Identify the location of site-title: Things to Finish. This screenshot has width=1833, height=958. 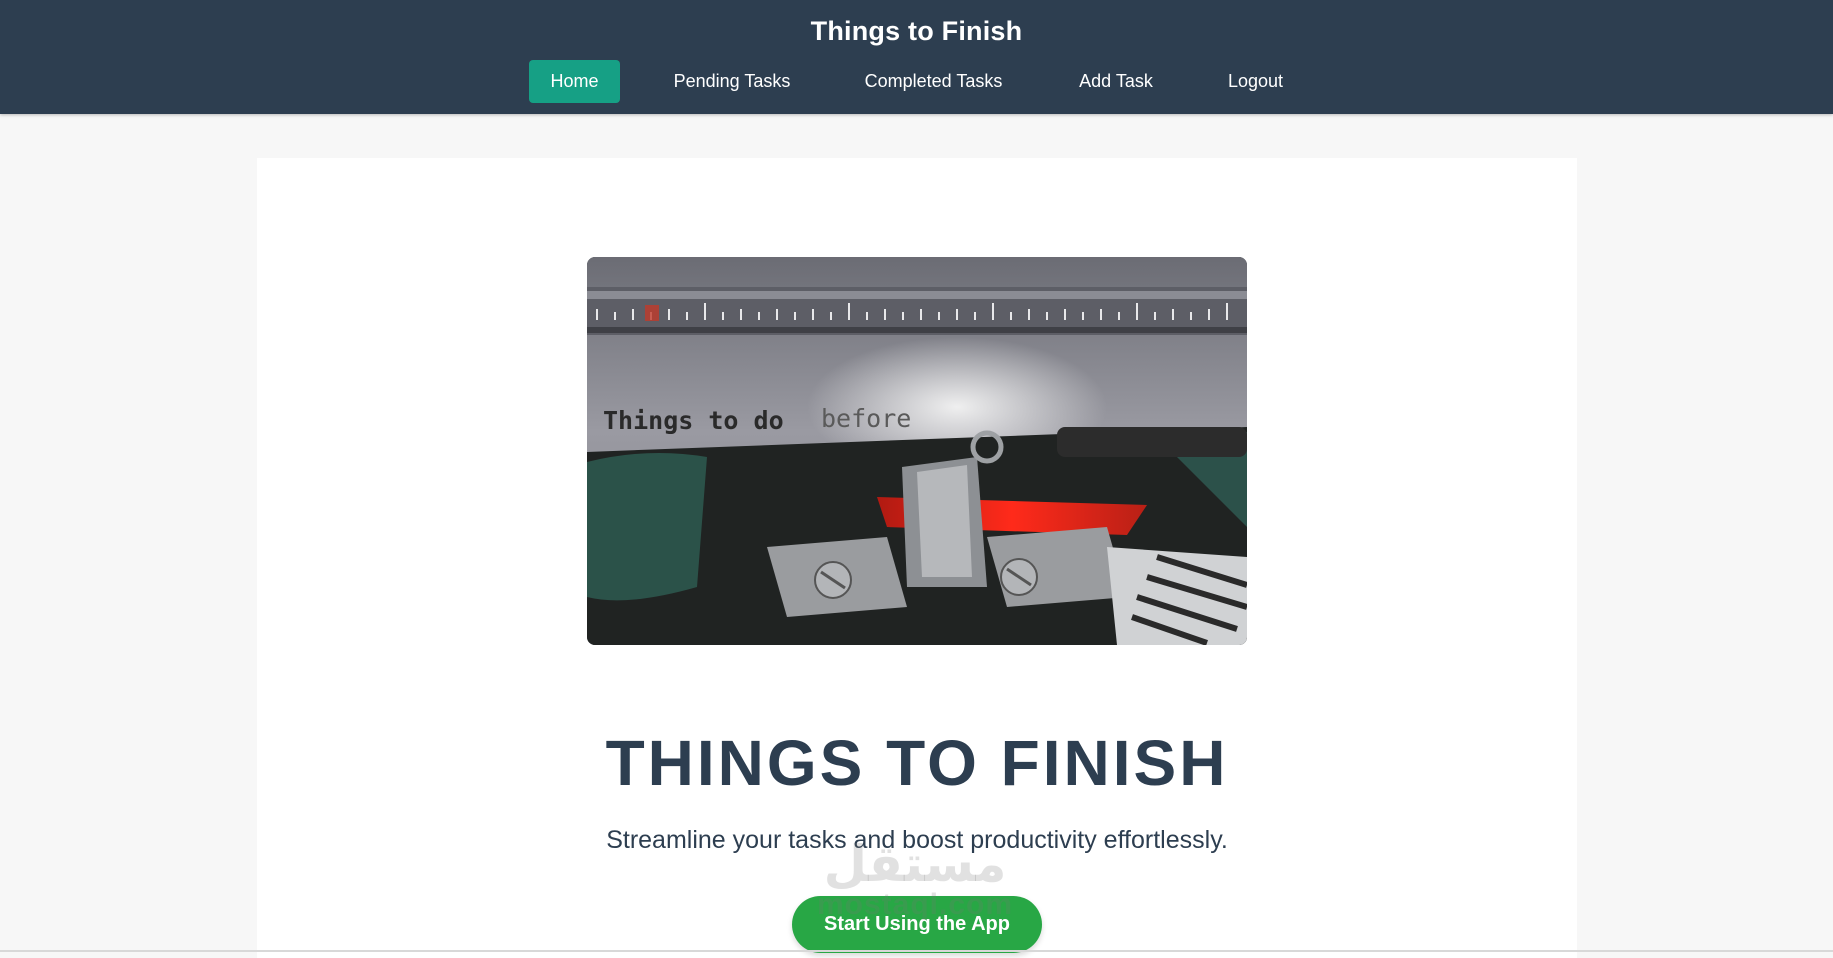
(916, 31).